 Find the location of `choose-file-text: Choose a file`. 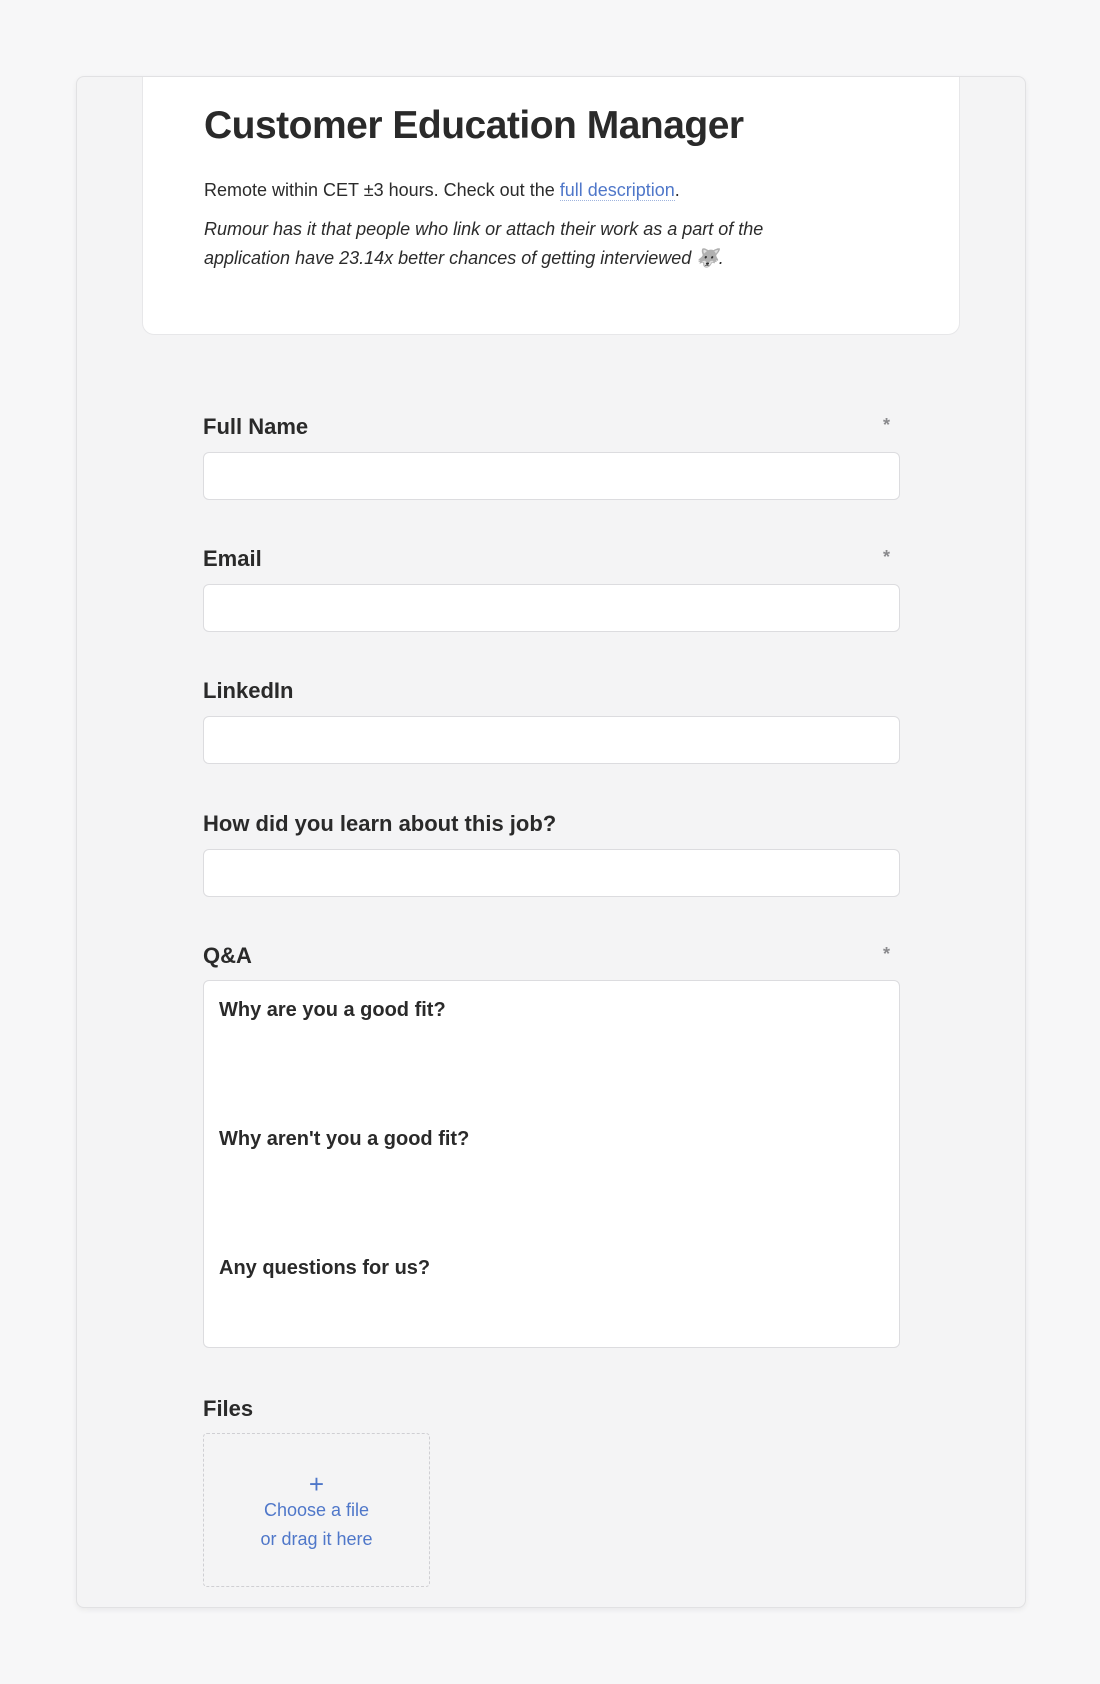

choose-file-text: Choose a file is located at coordinates (316, 1510).